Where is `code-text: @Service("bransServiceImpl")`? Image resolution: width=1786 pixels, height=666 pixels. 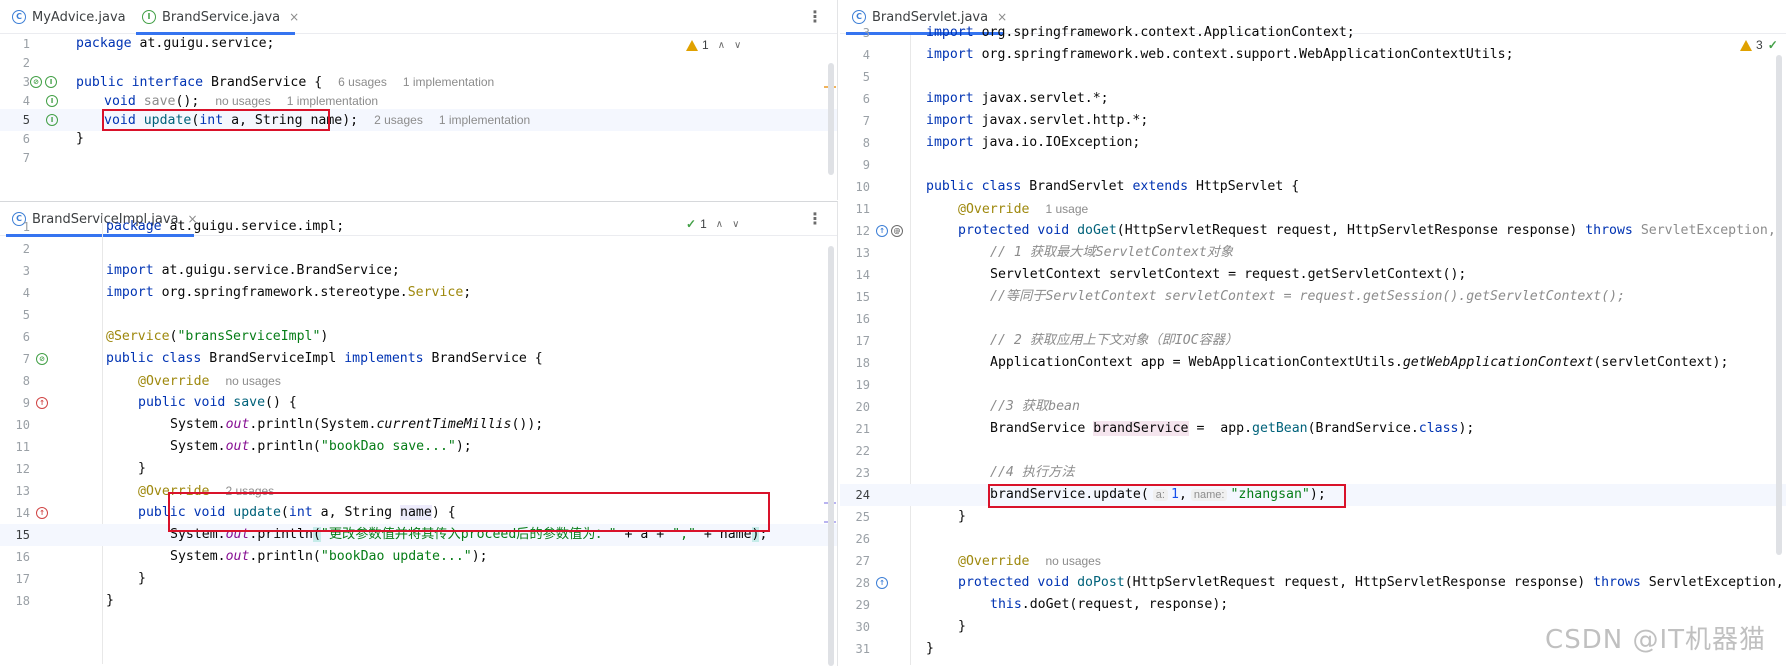
code-text: @Service("bransServiceImpl") is located at coordinates (217, 336).